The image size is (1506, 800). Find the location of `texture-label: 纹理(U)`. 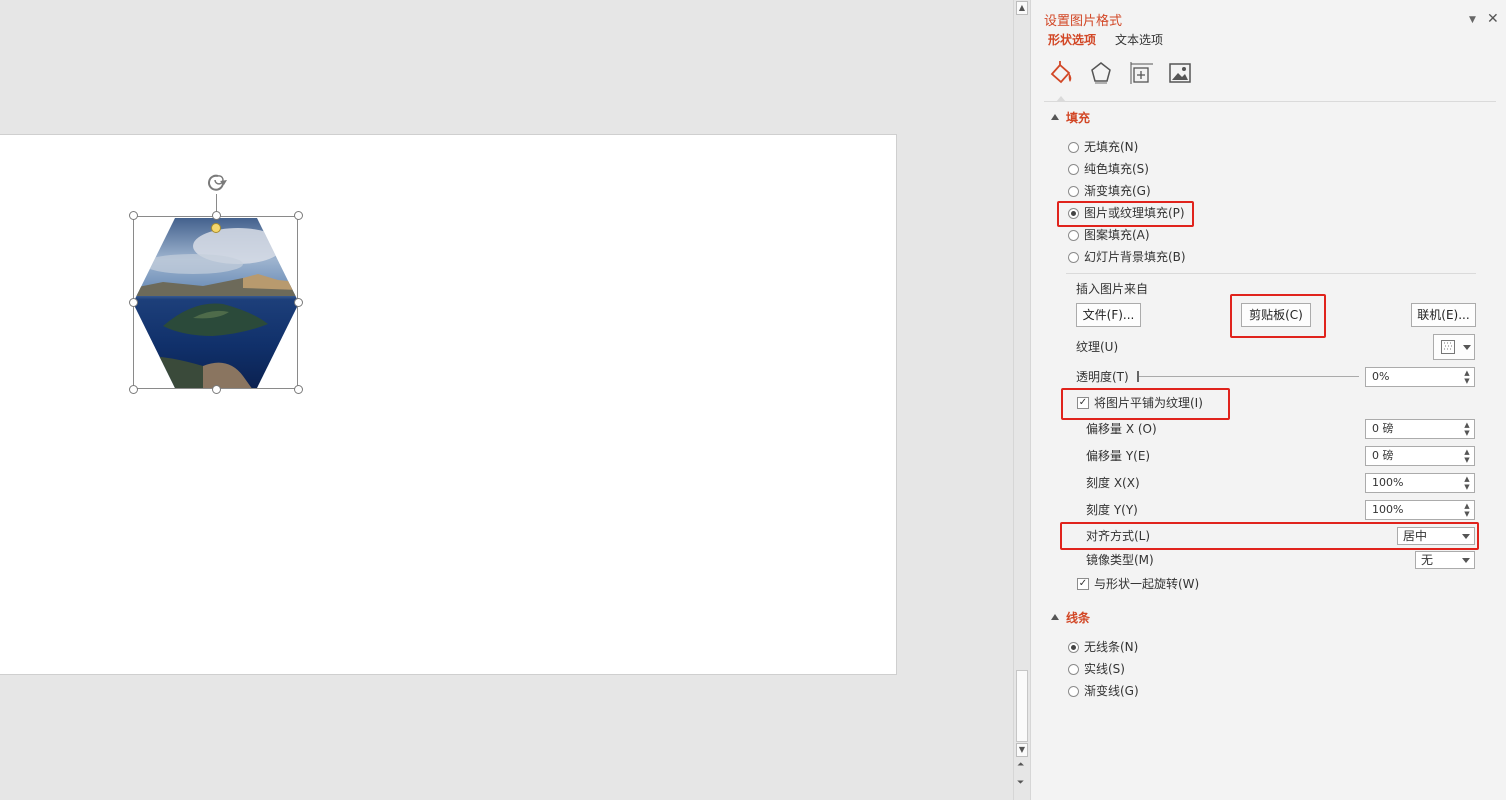

texture-label: 纹理(U) is located at coordinates (1097, 347).